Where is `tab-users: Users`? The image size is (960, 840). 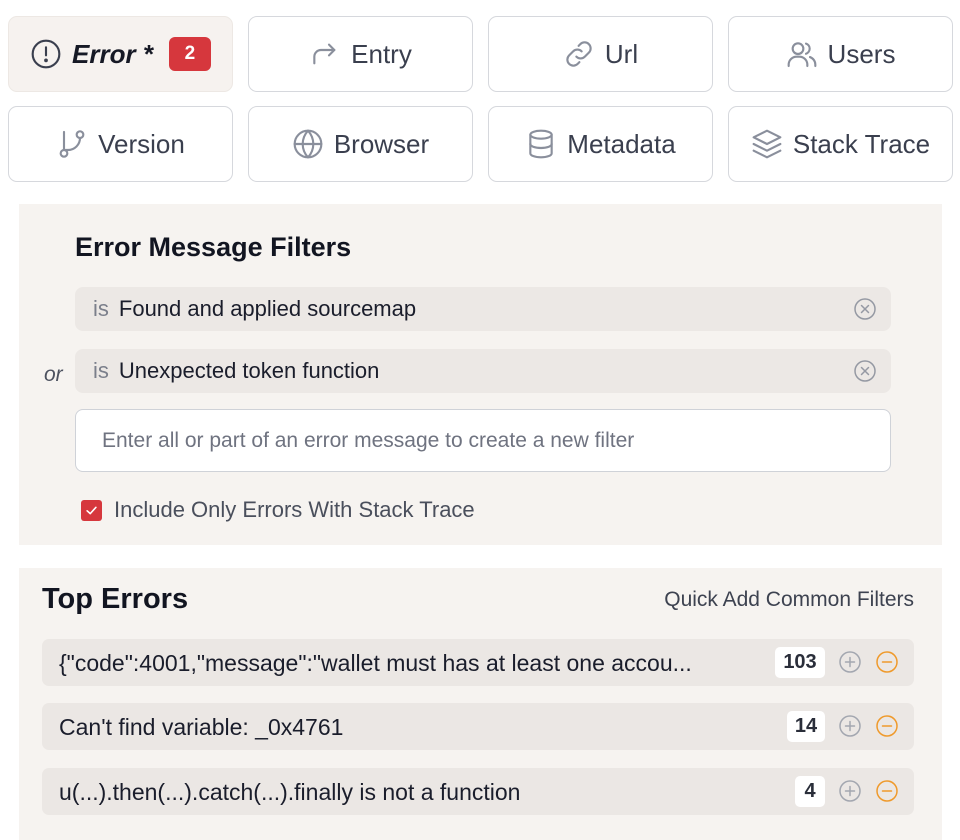
tab-users: Users is located at coordinates (840, 54).